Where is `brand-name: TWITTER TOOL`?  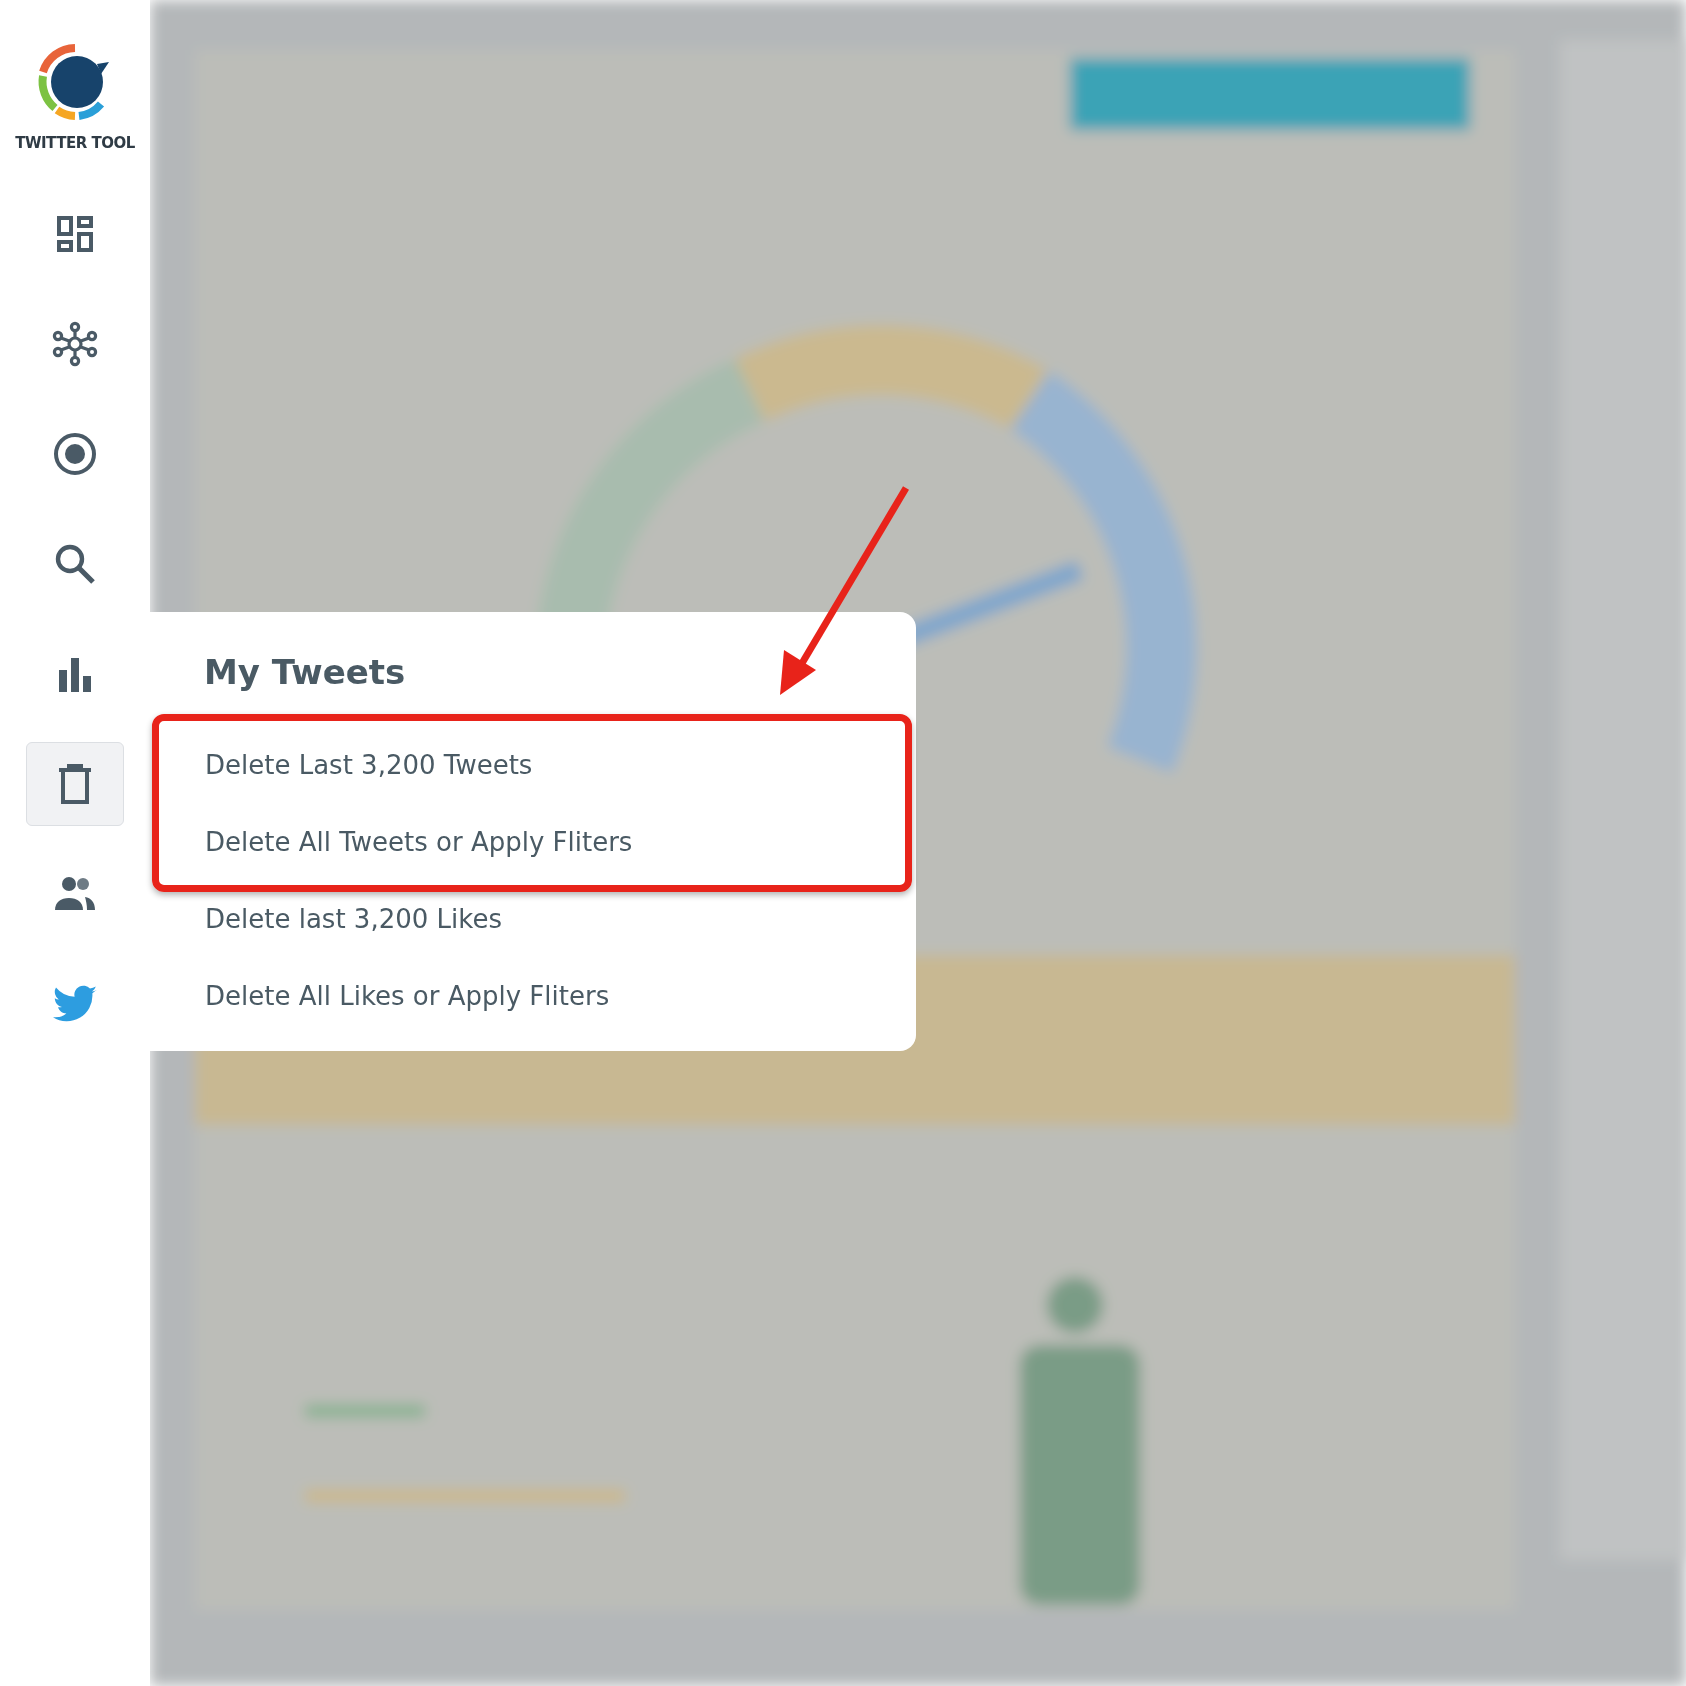 brand-name: TWITTER TOOL is located at coordinates (75, 143).